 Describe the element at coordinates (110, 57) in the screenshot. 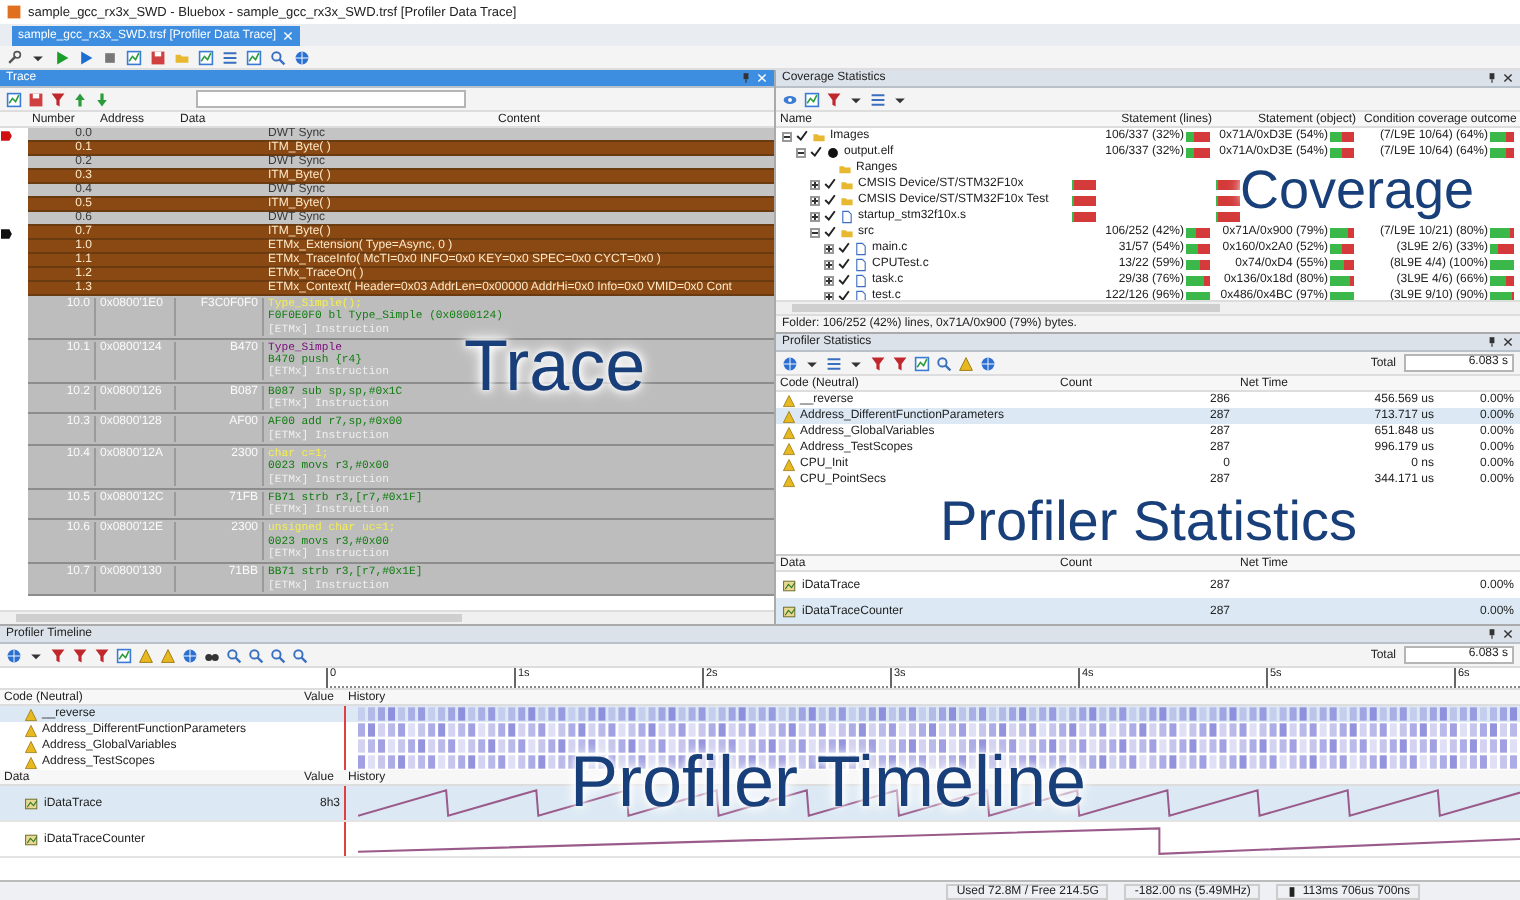

I see `stop-icon` at that location.